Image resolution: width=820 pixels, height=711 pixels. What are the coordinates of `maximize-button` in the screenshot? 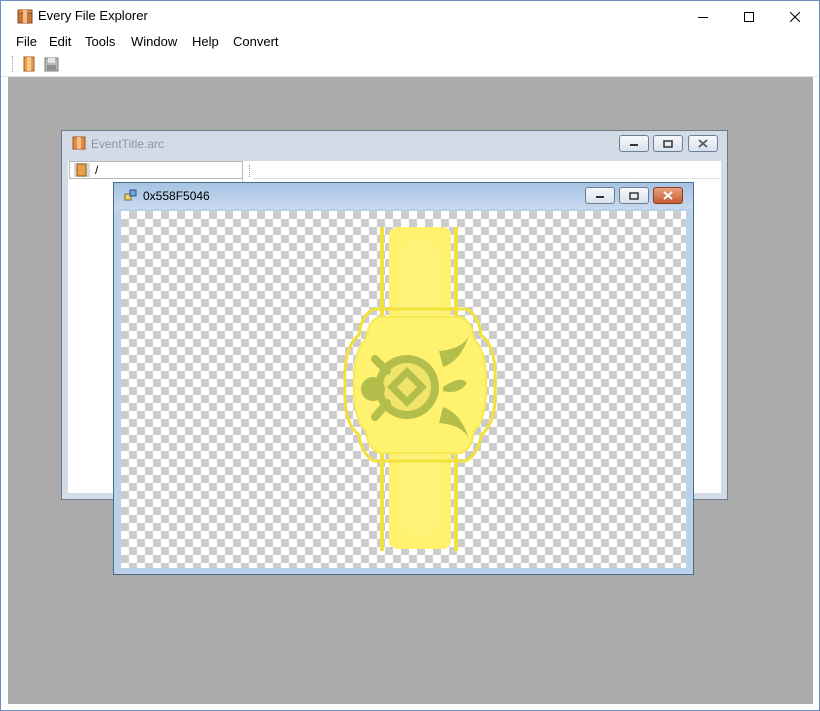 It's located at (749, 16).